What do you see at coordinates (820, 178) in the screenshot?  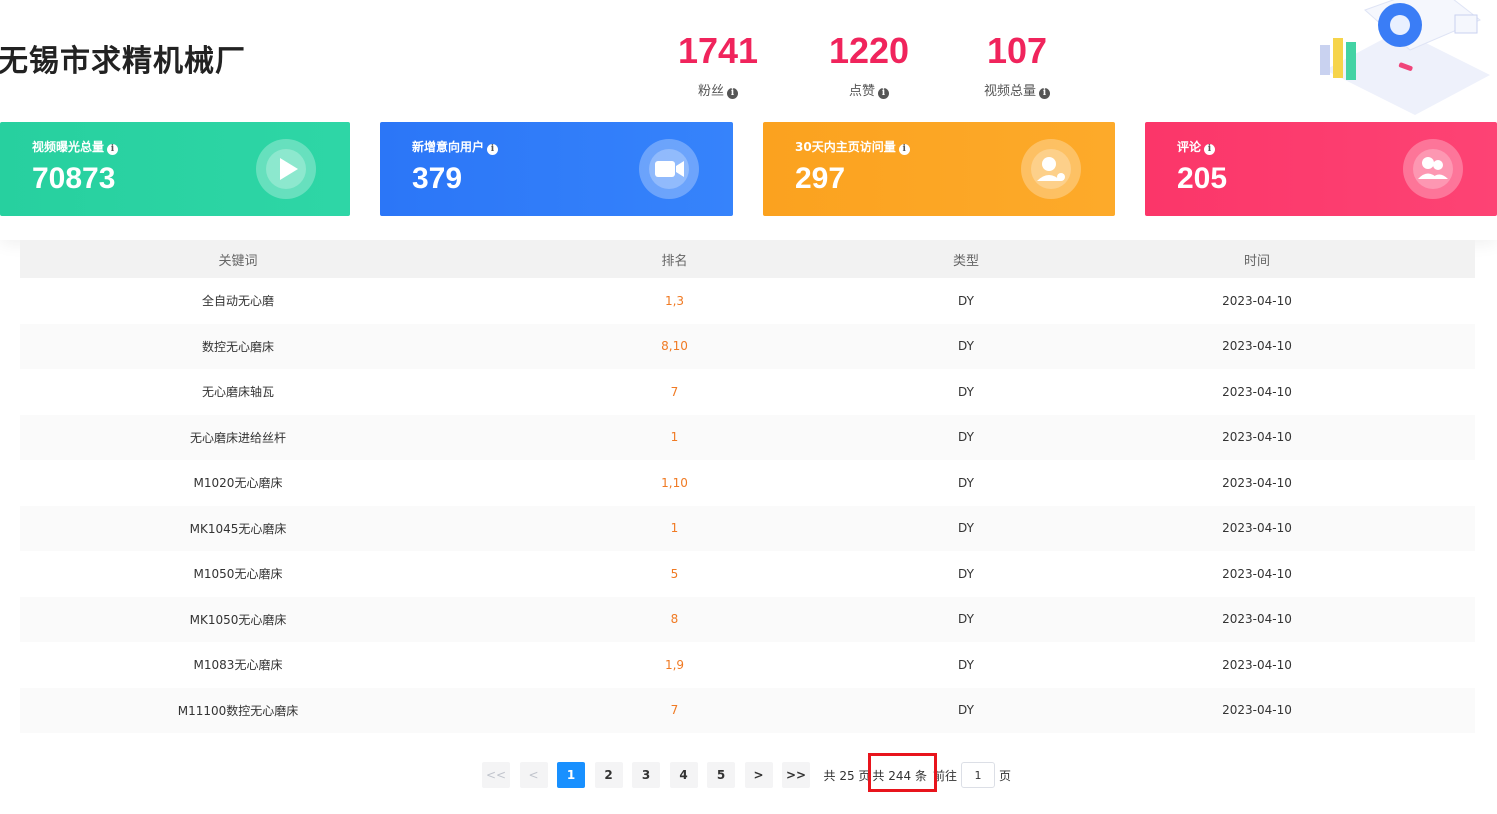 I see `card-value: 297` at bounding box center [820, 178].